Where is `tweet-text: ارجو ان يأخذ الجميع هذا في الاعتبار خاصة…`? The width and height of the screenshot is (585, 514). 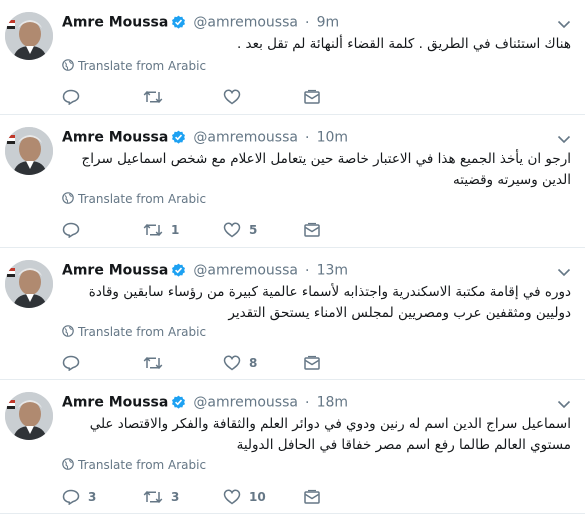
tweet-text: ارجو ان يأخذ الجميع هذا في الاعتبار خاصة… is located at coordinates (326, 169).